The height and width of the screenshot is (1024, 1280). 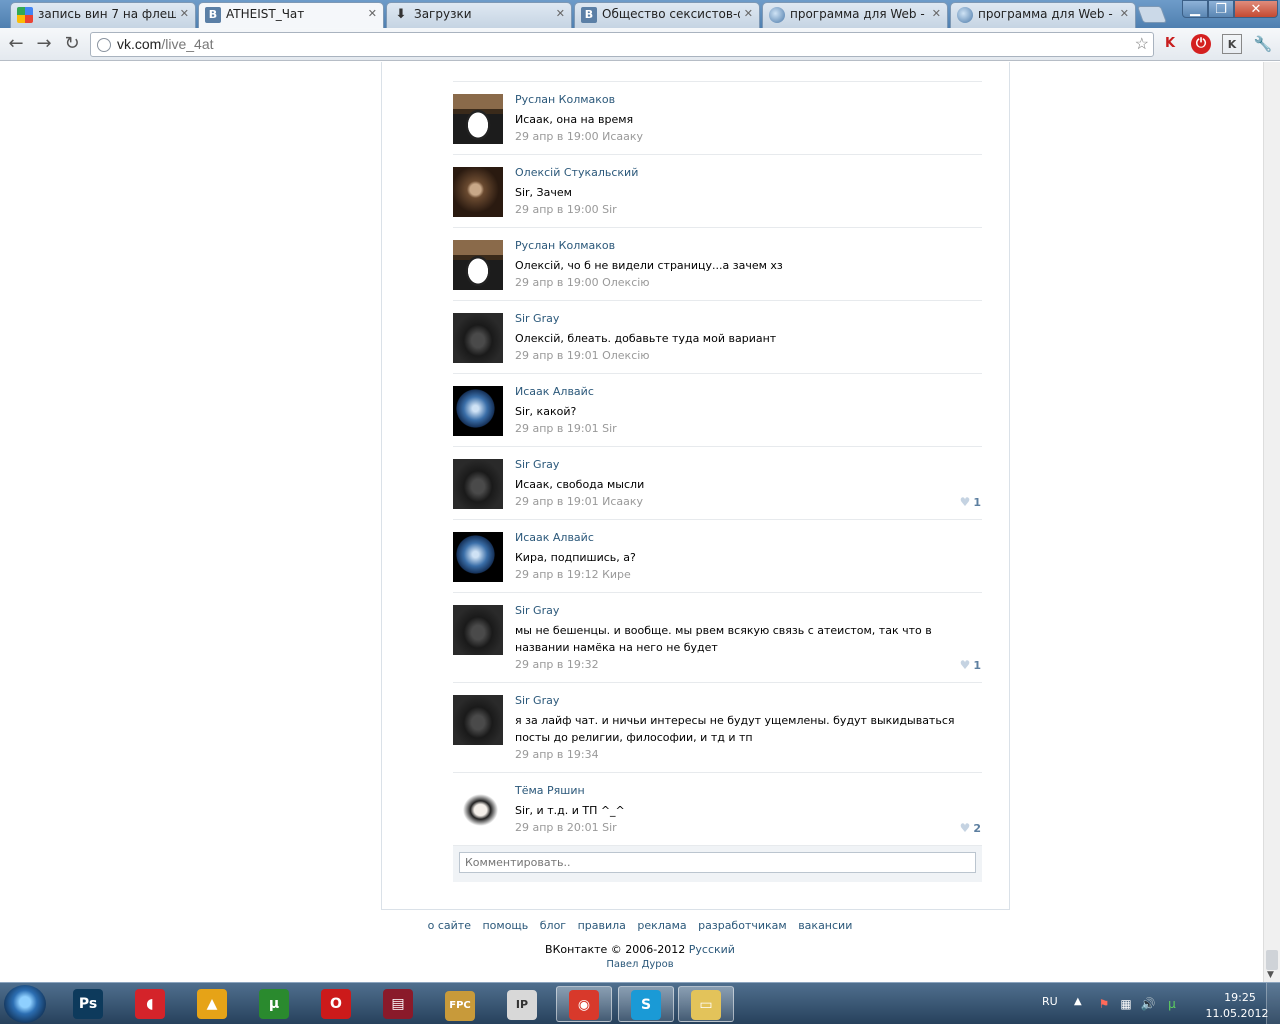 What do you see at coordinates (706, 1004) in the screenshot?
I see `taskbar-explorer: ▭` at bounding box center [706, 1004].